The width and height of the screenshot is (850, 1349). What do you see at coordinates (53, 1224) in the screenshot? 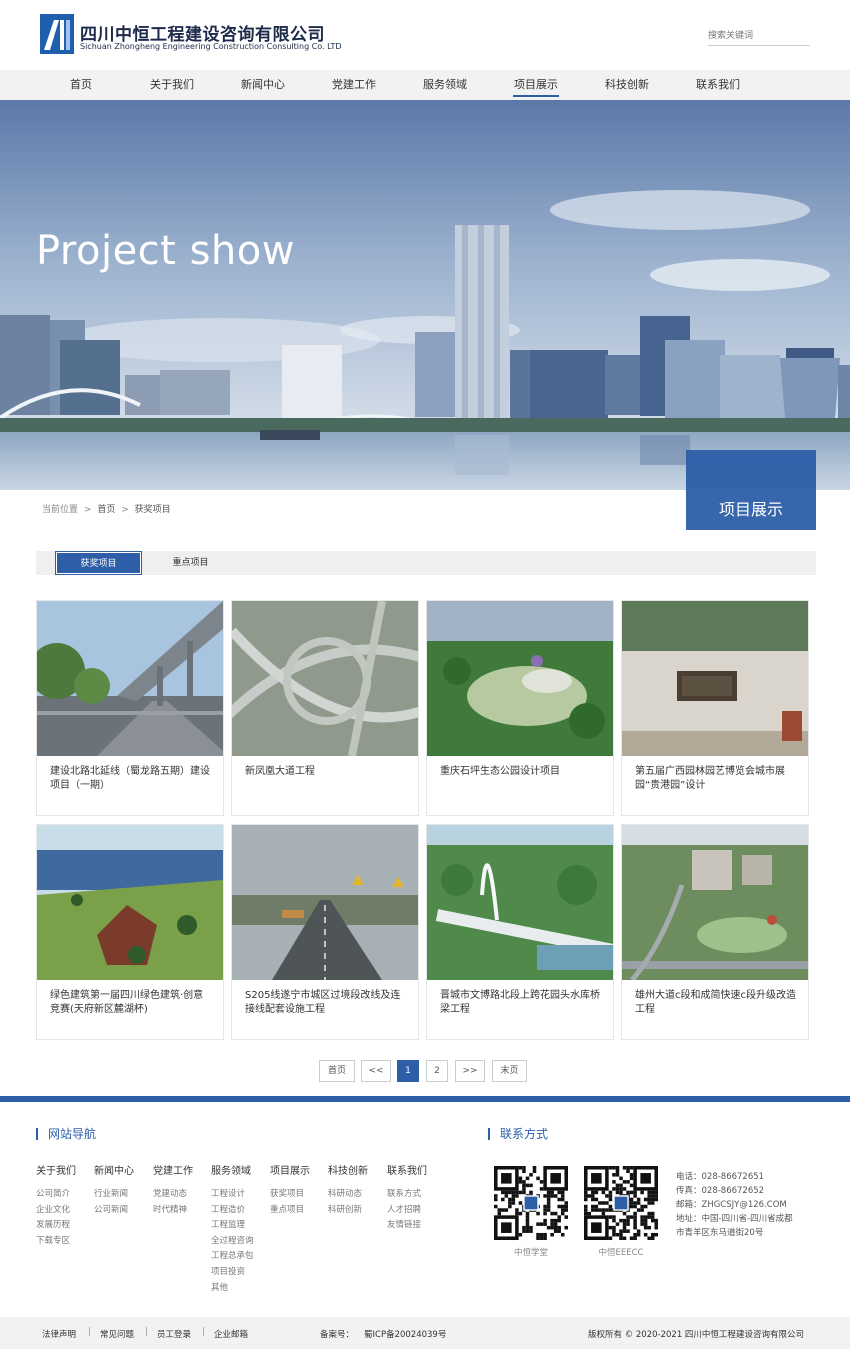
I see `footer-link: 发展历程` at bounding box center [53, 1224].